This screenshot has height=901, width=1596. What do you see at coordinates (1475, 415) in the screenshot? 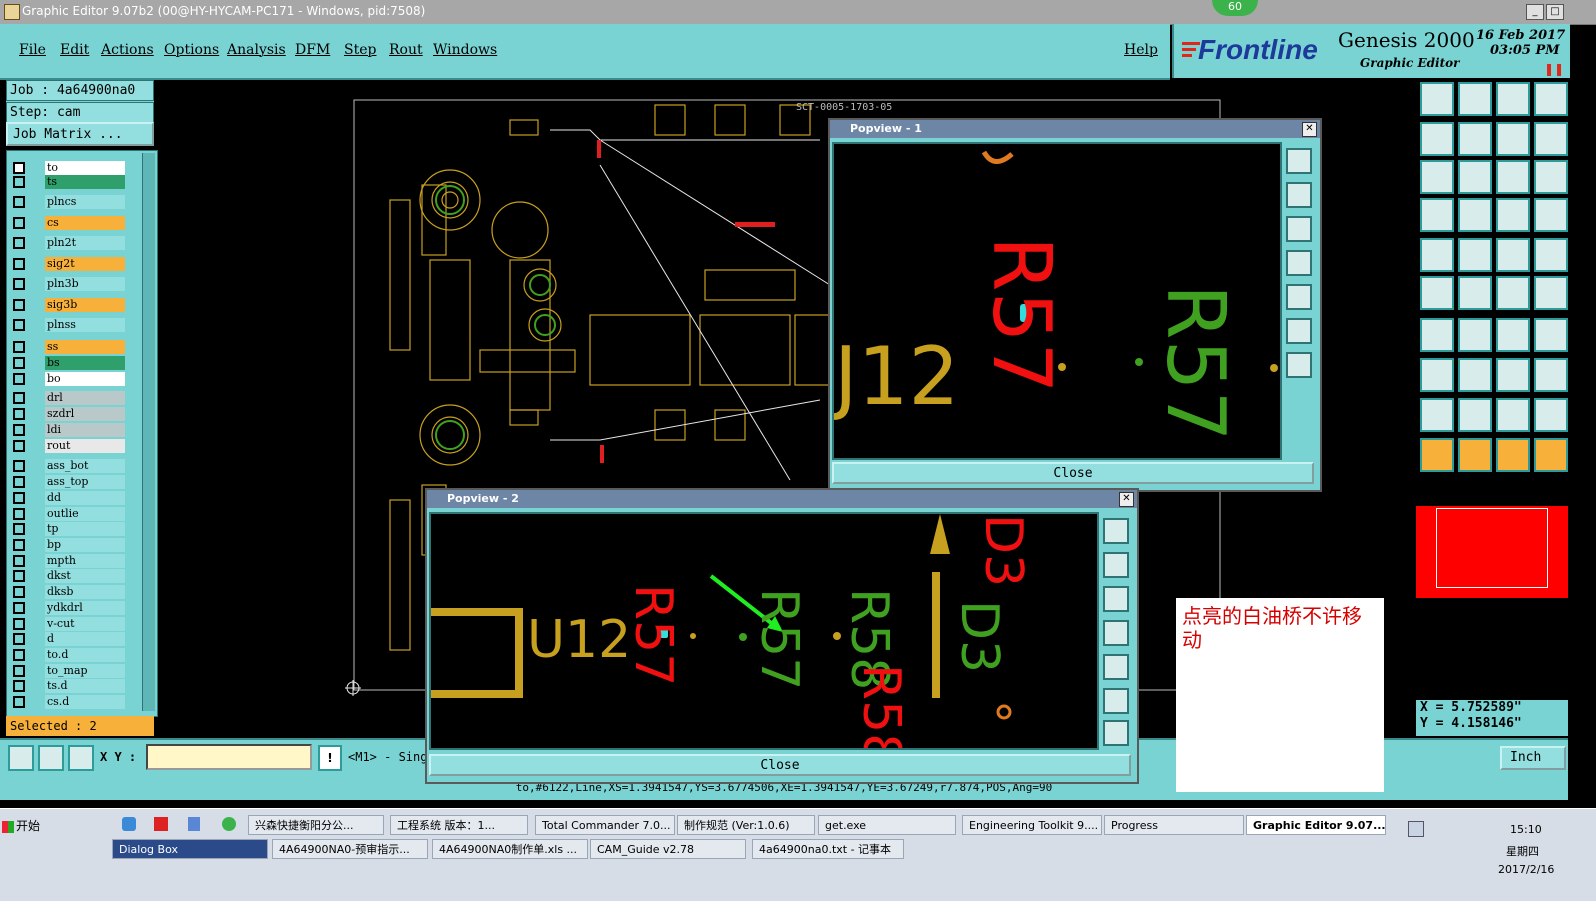
I see `tool-button-34-icon` at bounding box center [1475, 415].